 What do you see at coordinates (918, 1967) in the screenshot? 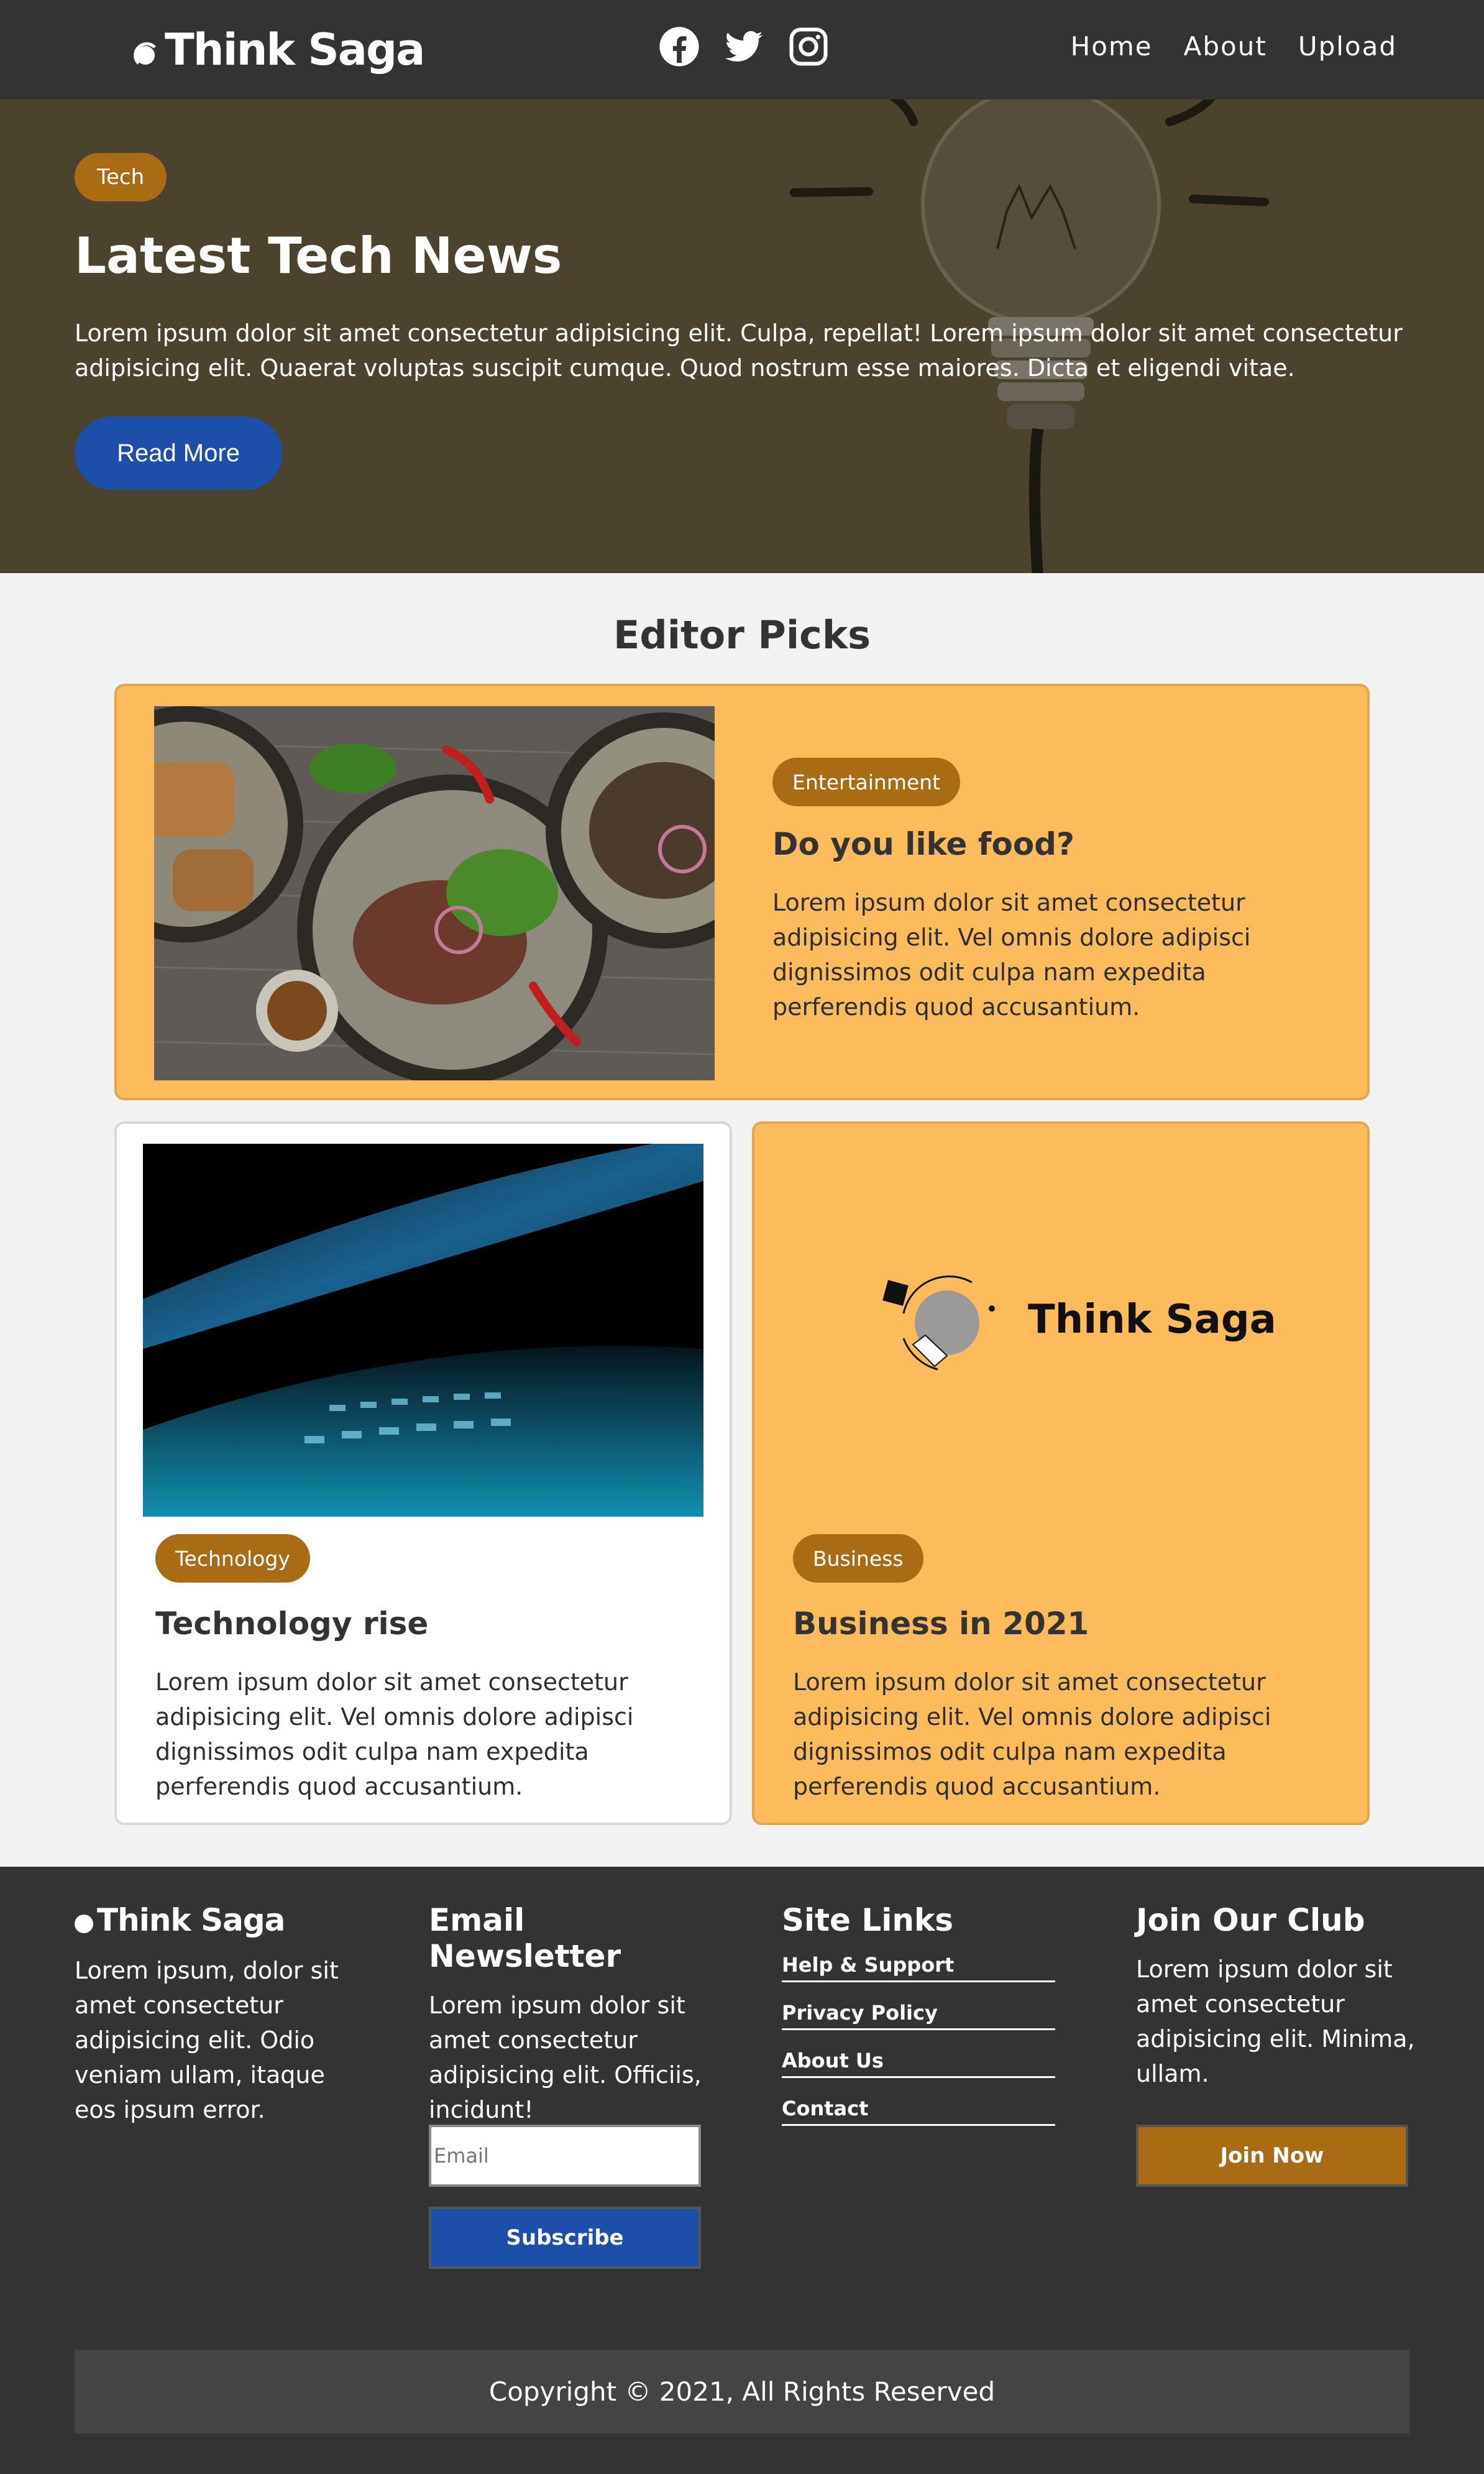
I see `footer-link-help: Help & Support` at bounding box center [918, 1967].